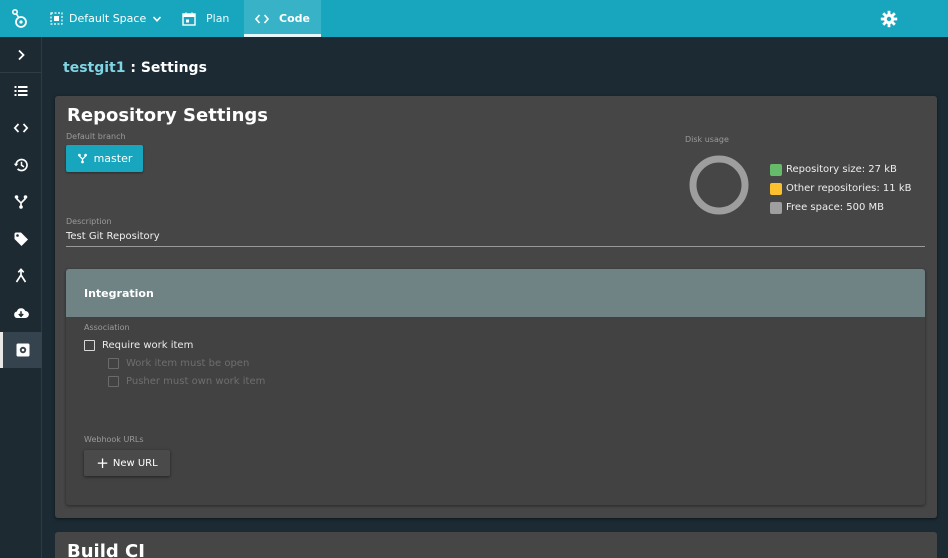 Image resolution: width=948 pixels, height=558 pixels. I want to click on legend-label: Other repositories: 11 kB, so click(849, 188).